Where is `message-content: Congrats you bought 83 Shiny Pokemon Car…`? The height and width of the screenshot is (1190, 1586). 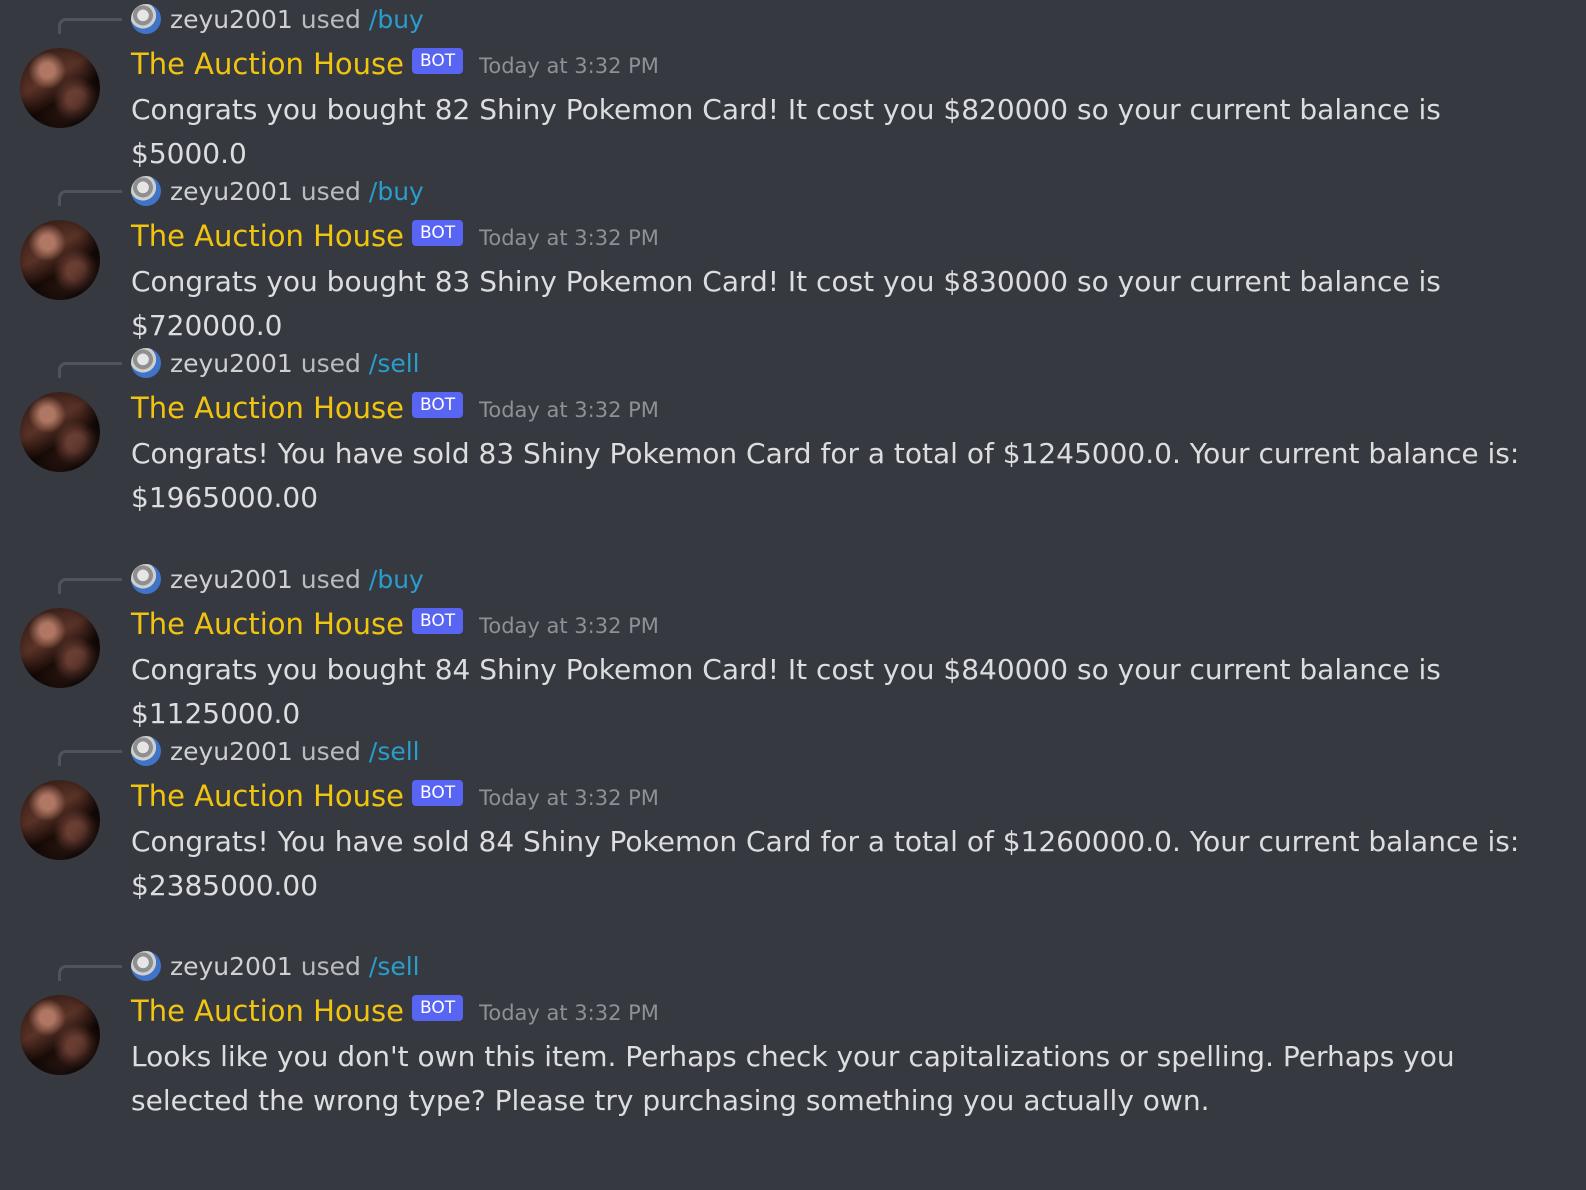 message-content: Congrats you bought 83 Shiny Pokemon Car… is located at coordinates (786, 303).